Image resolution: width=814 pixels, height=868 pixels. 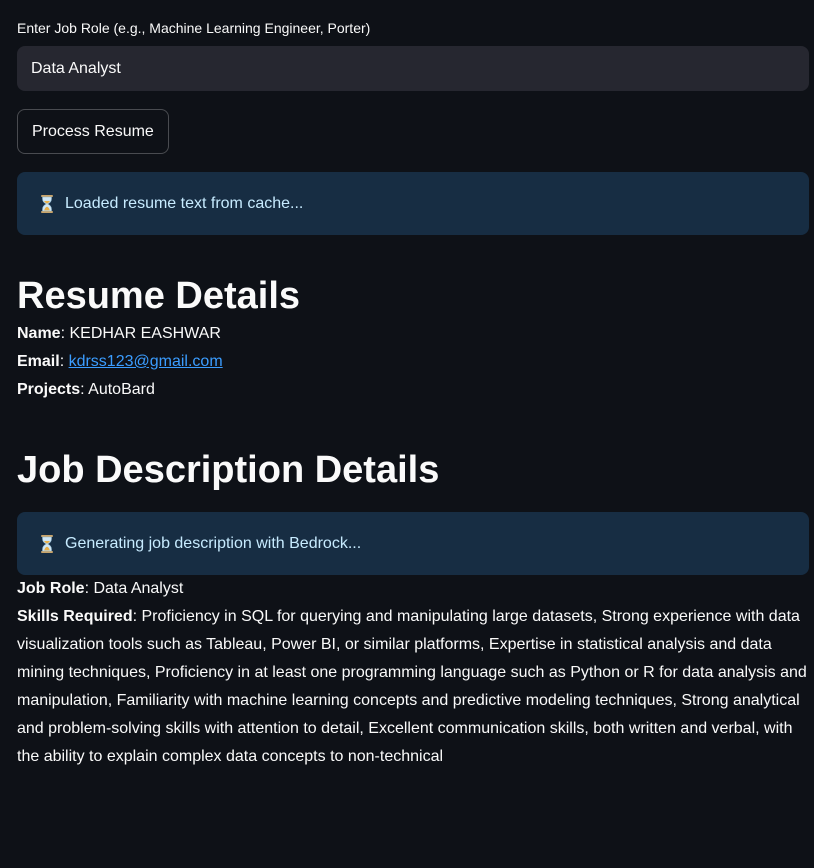 I want to click on projects-value: AutoBard, so click(x=121, y=389).